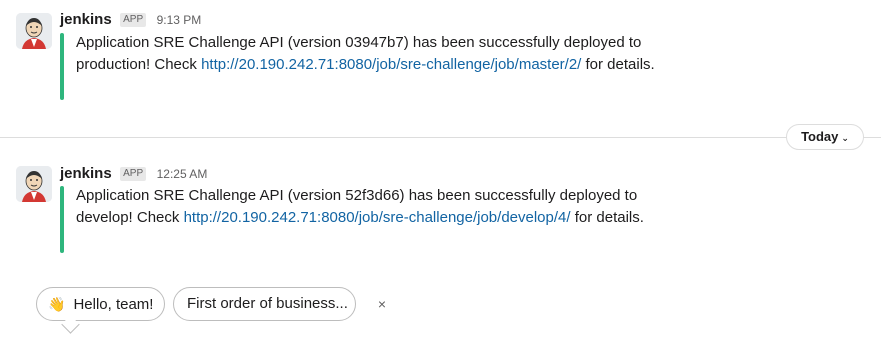 The image size is (881, 341). Describe the element at coordinates (440, 137) in the screenshot. I see `date-divider-line` at that location.